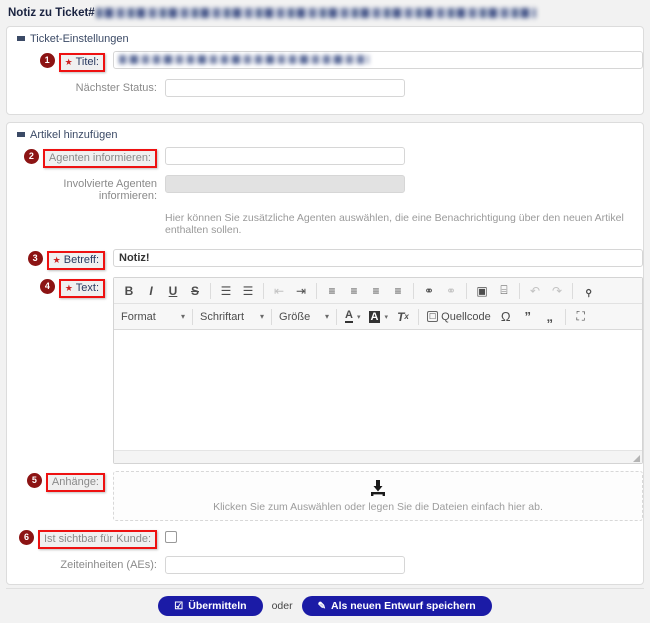 The width and height of the screenshot is (650, 623). Describe the element at coordinates (506, 317) in the screenshot. I see `omega-icon: Ω` at that location.